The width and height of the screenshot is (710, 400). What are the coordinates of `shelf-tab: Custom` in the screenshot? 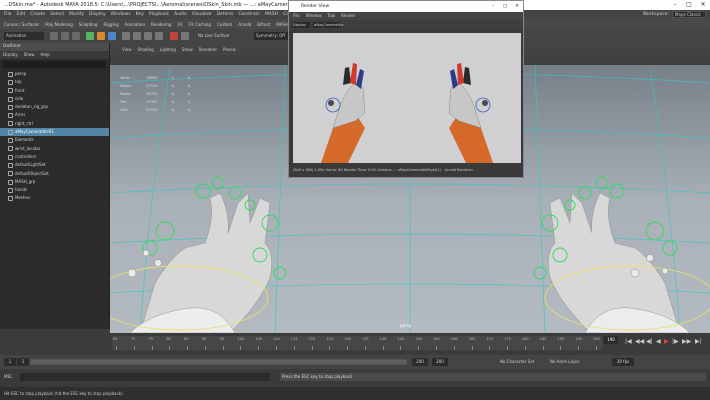 It's located at (224, 24).